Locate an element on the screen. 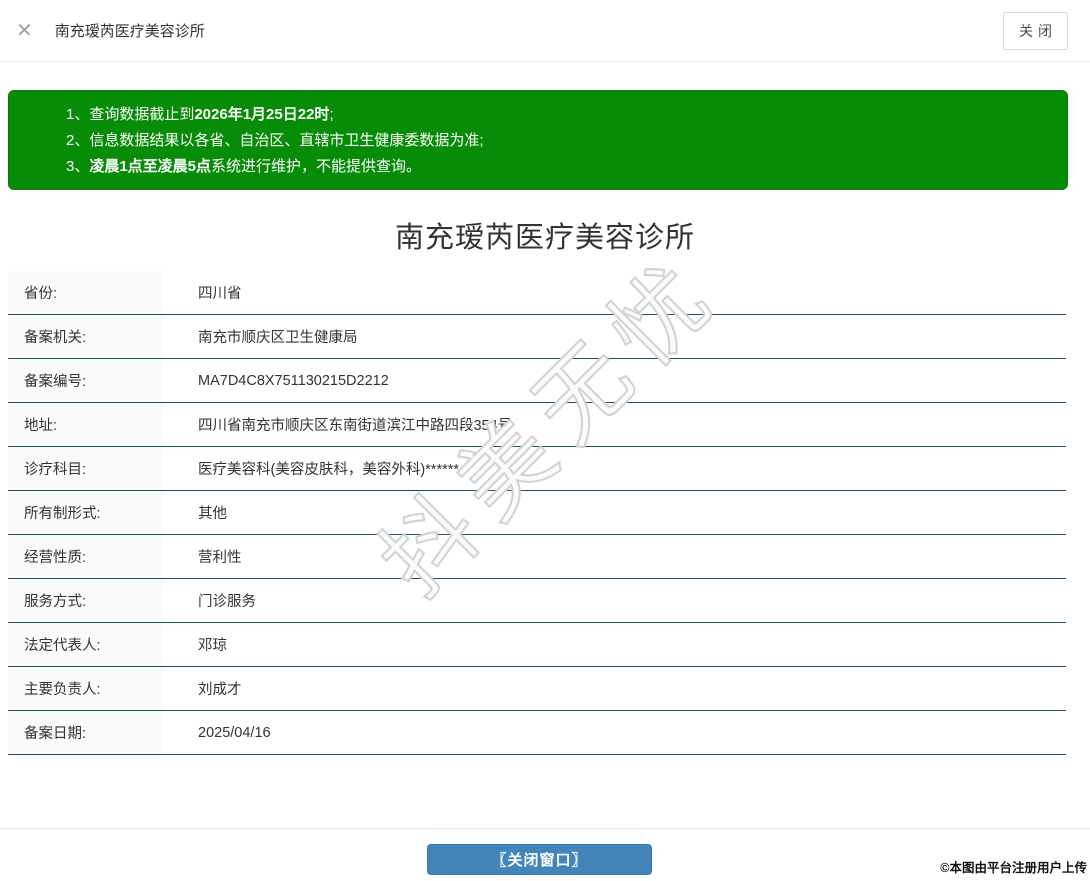 Image resolution: width=1090 pixels, height=881 pixels. field-label: 法定代表人: is located at coordinates (85, 644).